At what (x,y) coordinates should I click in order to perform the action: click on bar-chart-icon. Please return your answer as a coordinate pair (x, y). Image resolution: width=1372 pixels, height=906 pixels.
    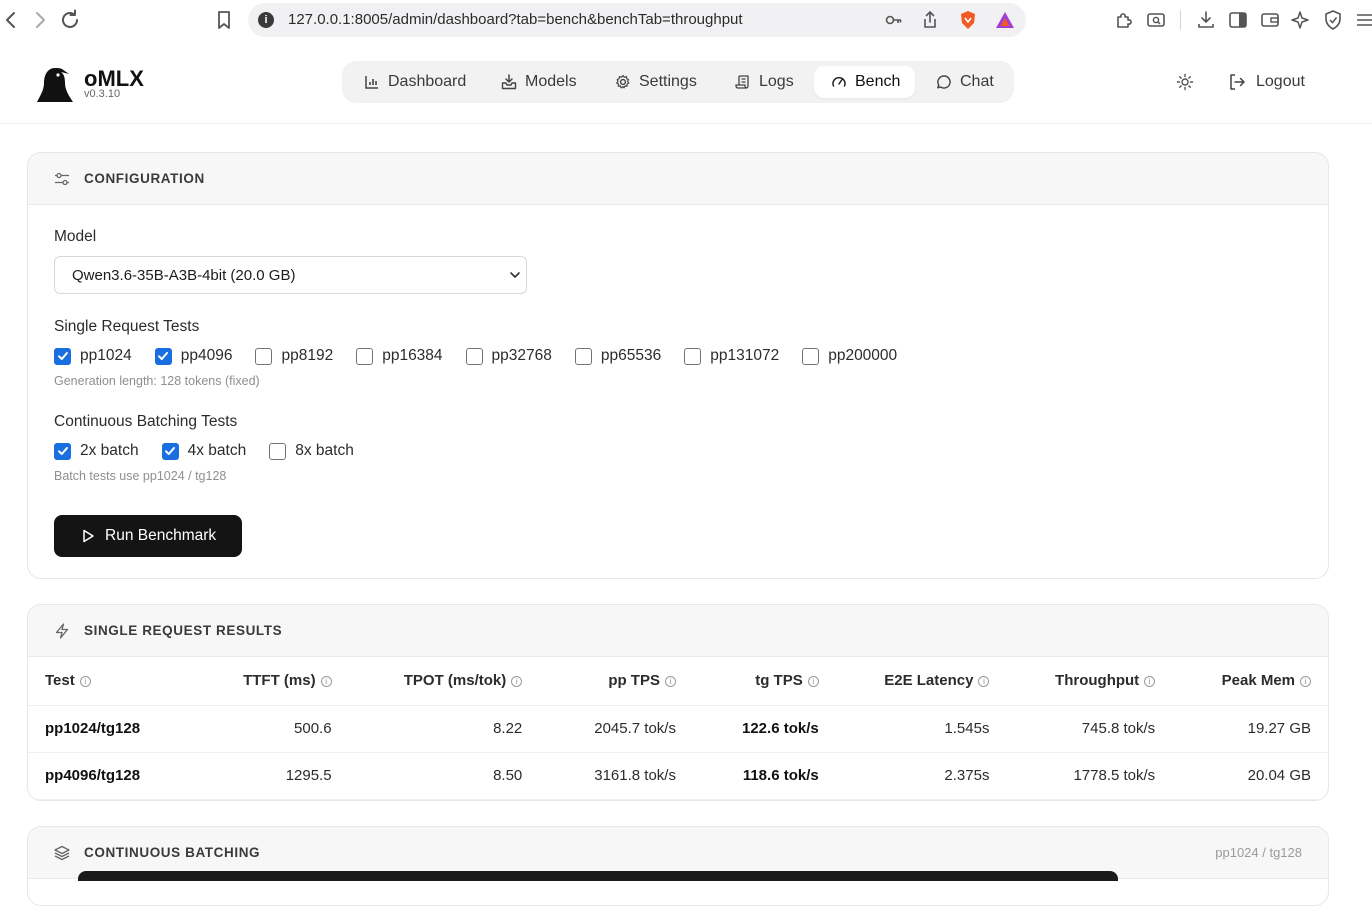
    Looking at the image, I should click on (372, 82).